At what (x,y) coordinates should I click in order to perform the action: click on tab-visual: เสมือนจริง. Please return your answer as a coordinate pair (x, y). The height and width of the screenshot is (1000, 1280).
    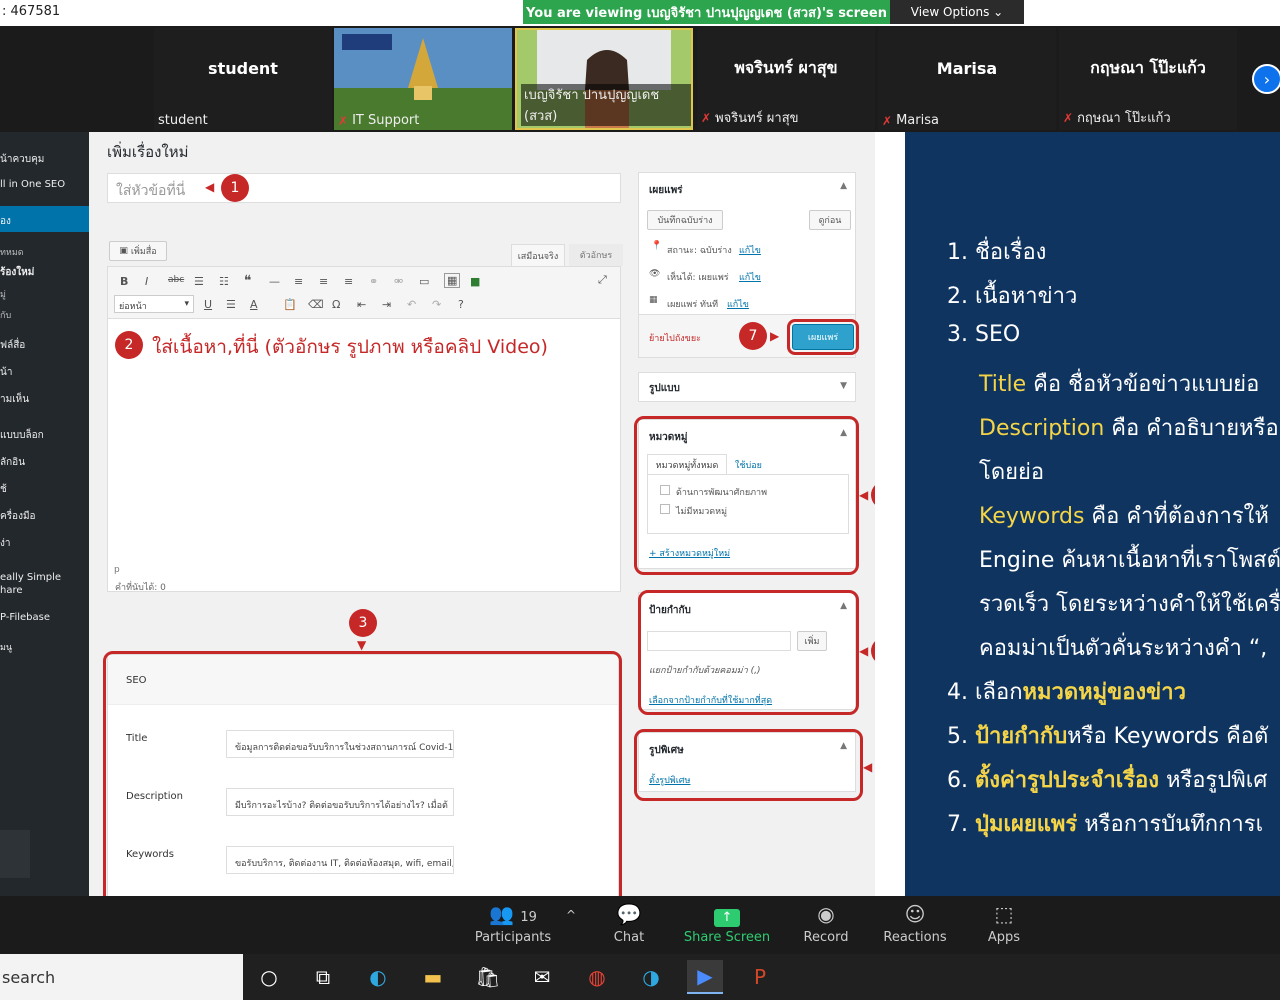
    Looking at the image, I should click on (538, 255).